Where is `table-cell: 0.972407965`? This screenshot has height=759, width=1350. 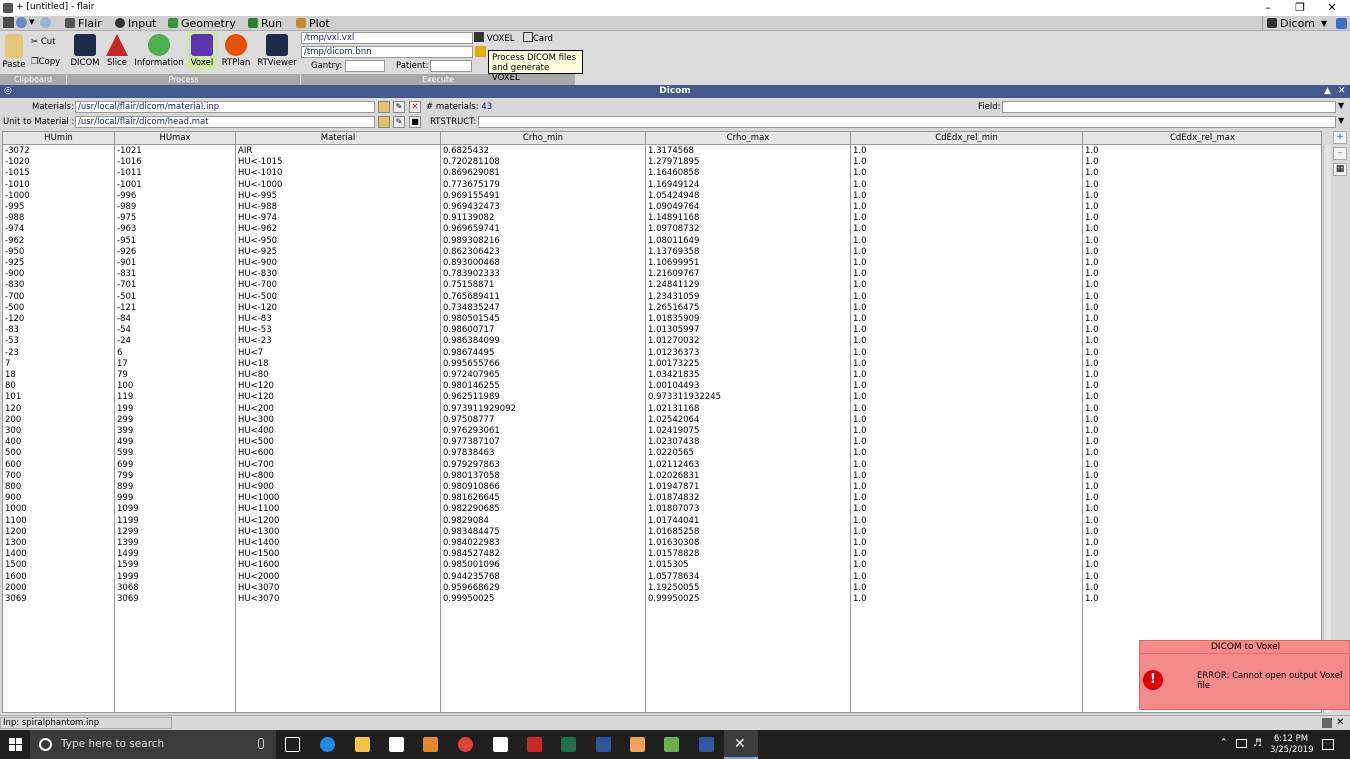
table-cell: 0.972407965 is located at coordinates (471, 375).